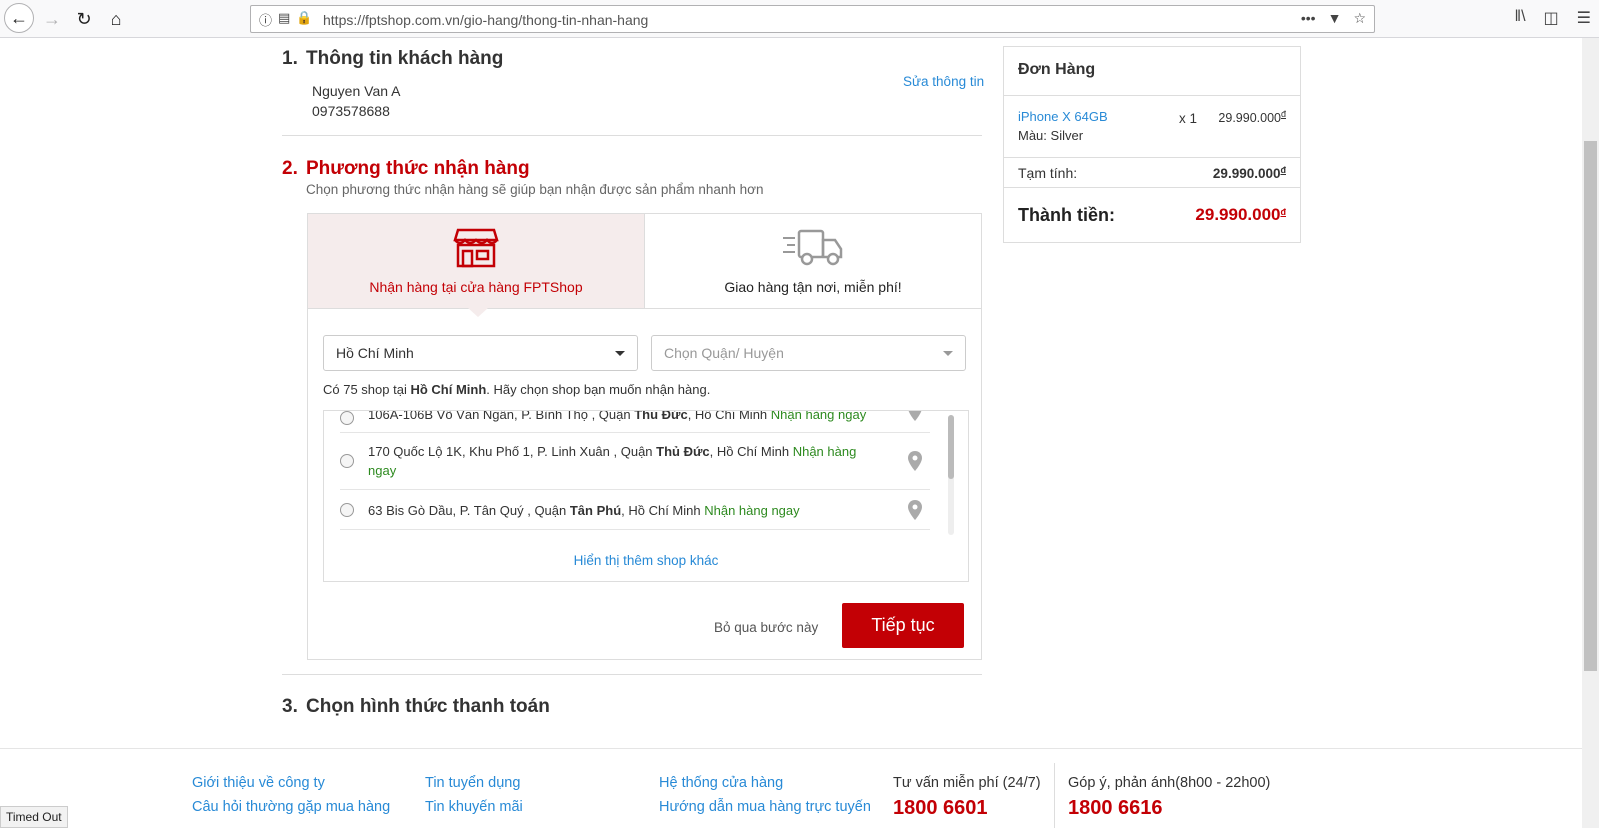 This screenshot has height=828, width=1599. What do you see at coordinates (448, 389) in the screenshot?
I see `shop-count-city: Hồ Chí Minh` at bounding box center [448, 389].